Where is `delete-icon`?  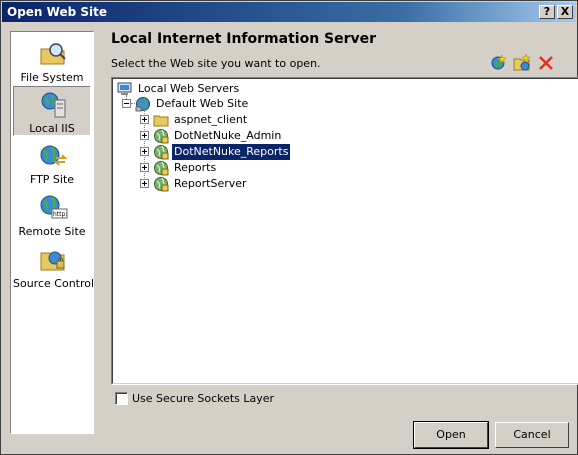
delete-icon is located at coordinates (546, 63).